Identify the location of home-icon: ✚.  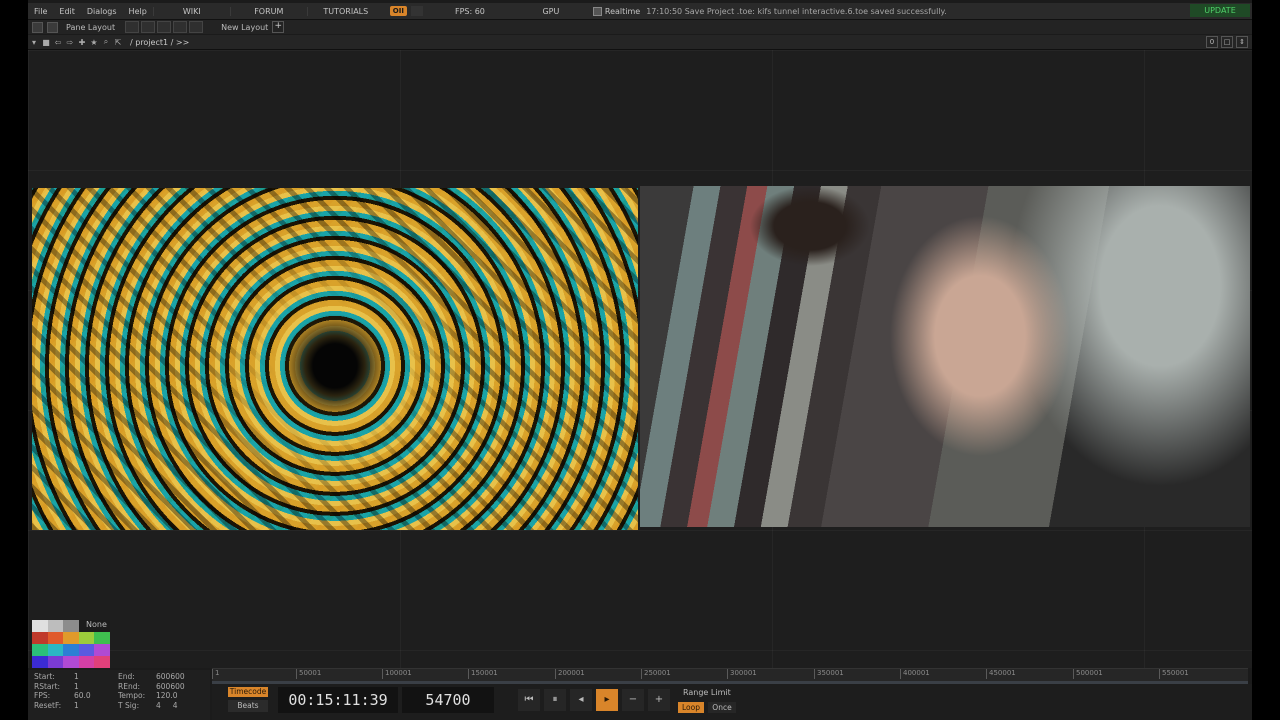
(82, 42).